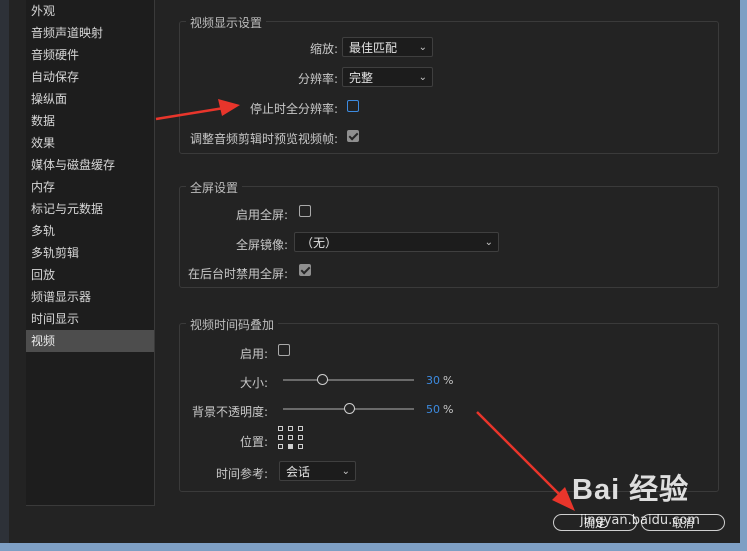  I want to click on video-display-title: 视频显示设置, so click(226, 22).